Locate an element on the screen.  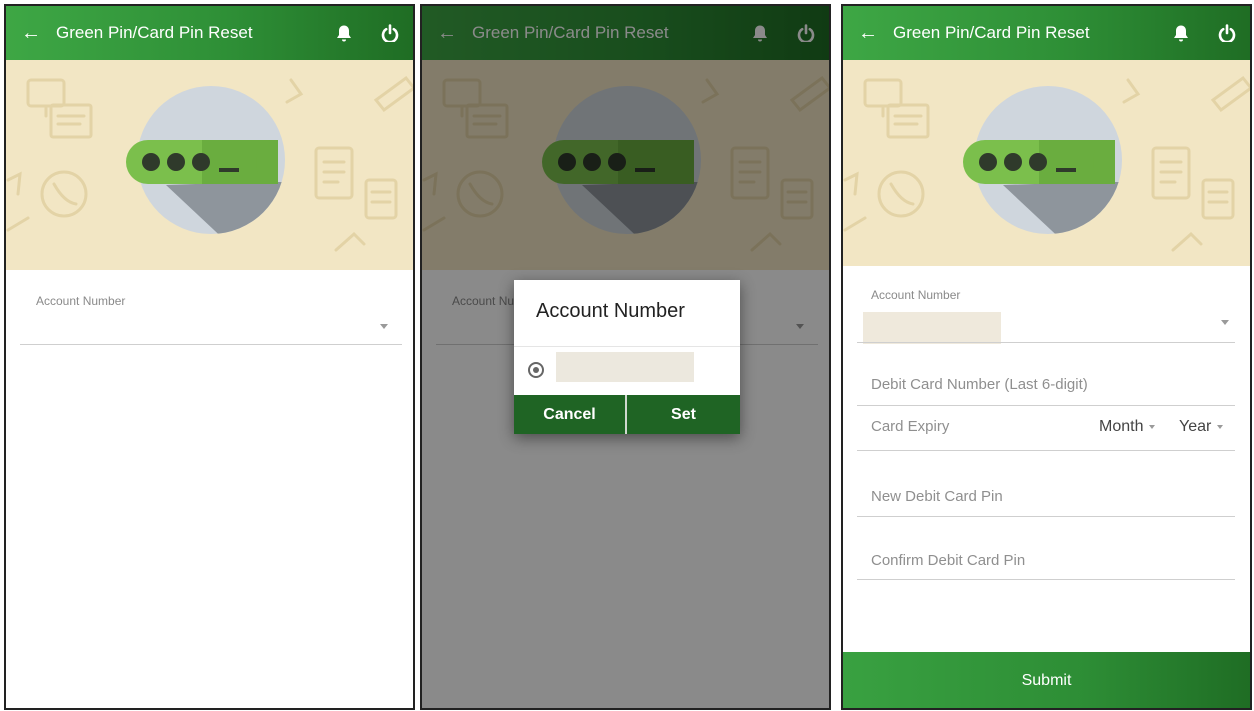
month-selector: Month is located at coordinates (1127, 427).